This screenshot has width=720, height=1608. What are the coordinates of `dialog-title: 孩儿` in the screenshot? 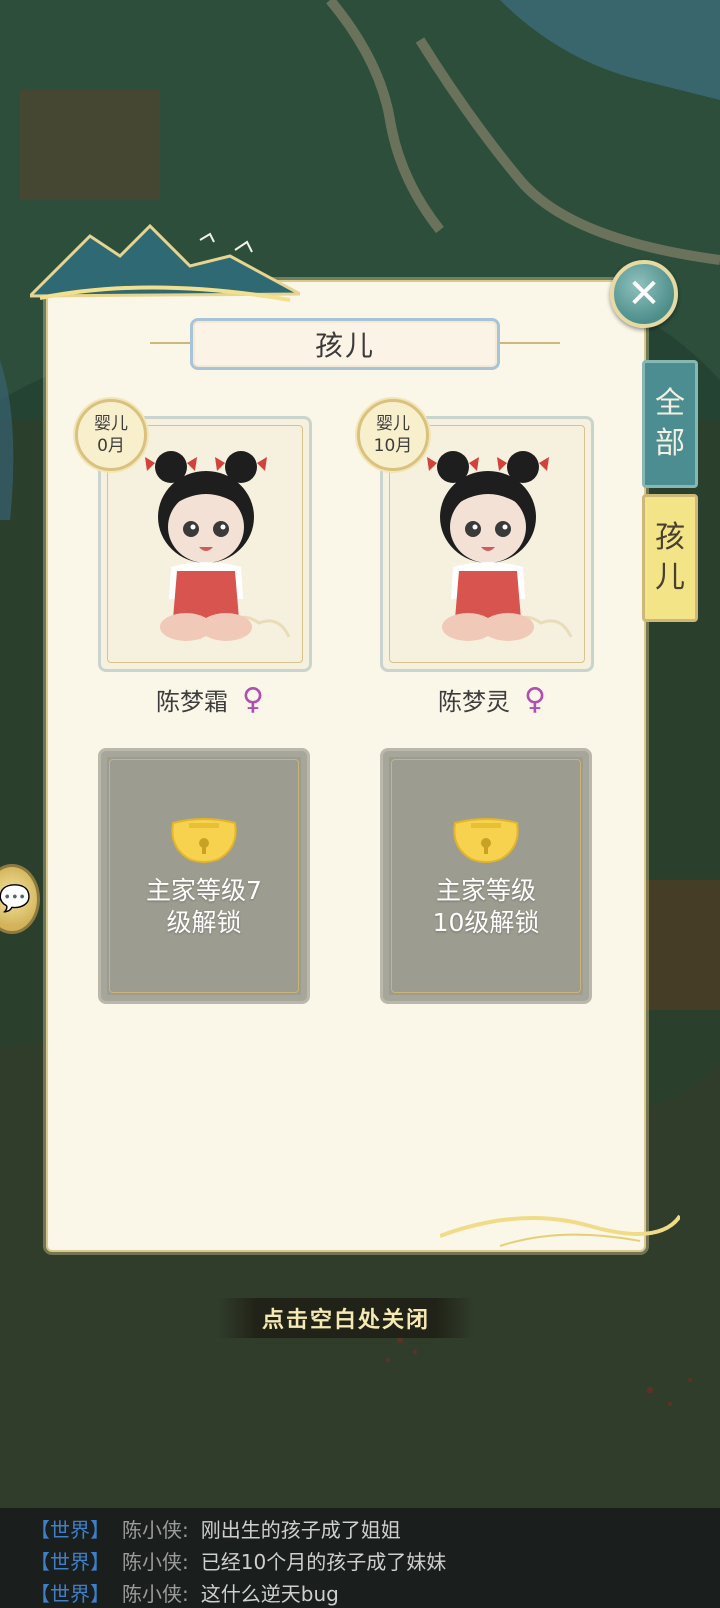 It's located at (344, 345).